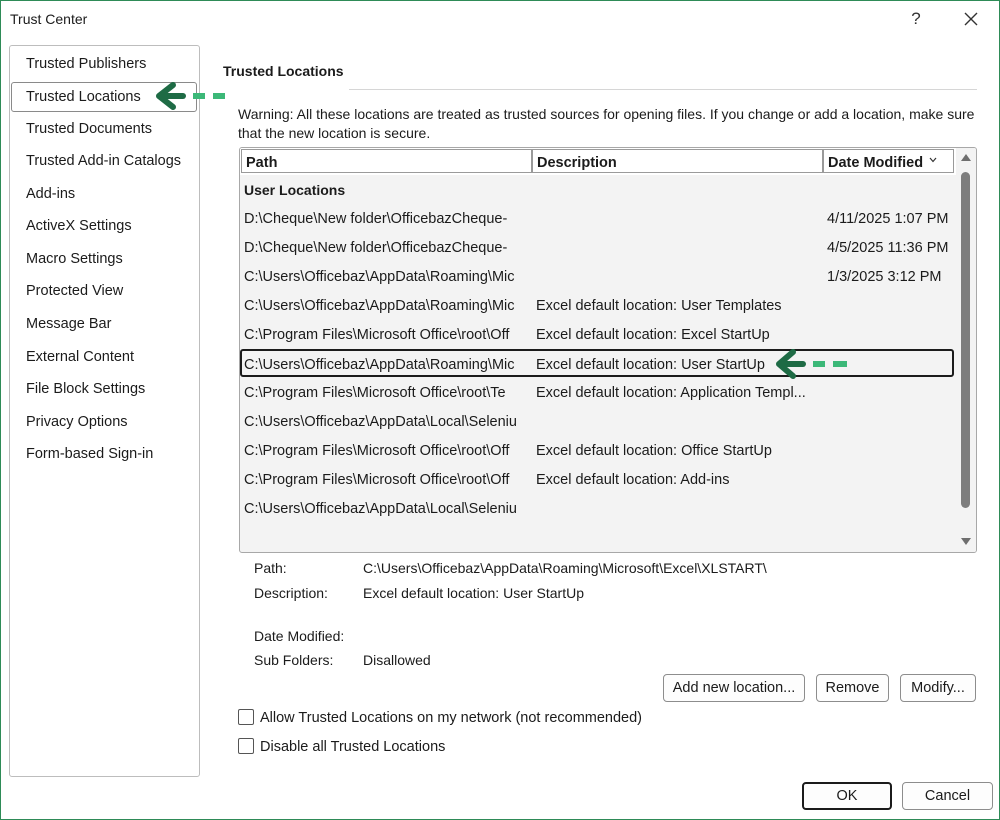 The height and width of the screenshot is (820, 1000). Describe the element at coordinates (397, 660) in the screenshot. I see `detail-subfolders-value: Disallowed` at that location.